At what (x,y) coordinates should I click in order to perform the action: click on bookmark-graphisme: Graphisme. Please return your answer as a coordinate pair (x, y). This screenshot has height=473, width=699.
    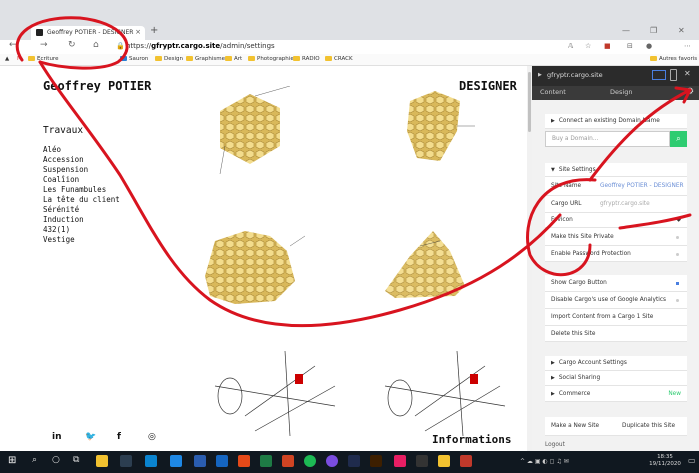
    Looking at the image, I should click on (205, 59).